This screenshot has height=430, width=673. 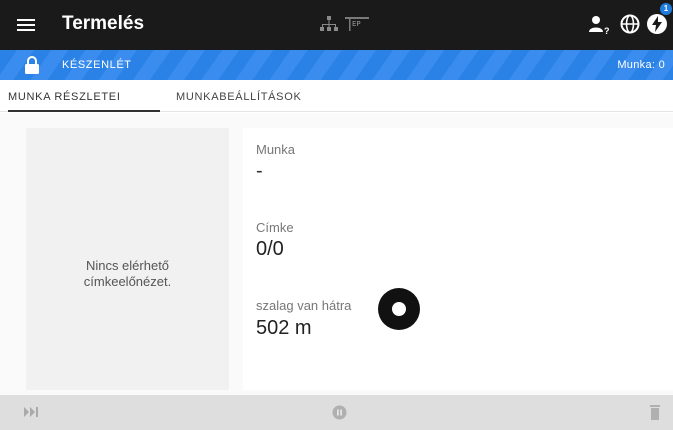 What do you see at coordinates (657, 24) in the screenshot?
I see `power-icon` at bounding box center [657, 24].